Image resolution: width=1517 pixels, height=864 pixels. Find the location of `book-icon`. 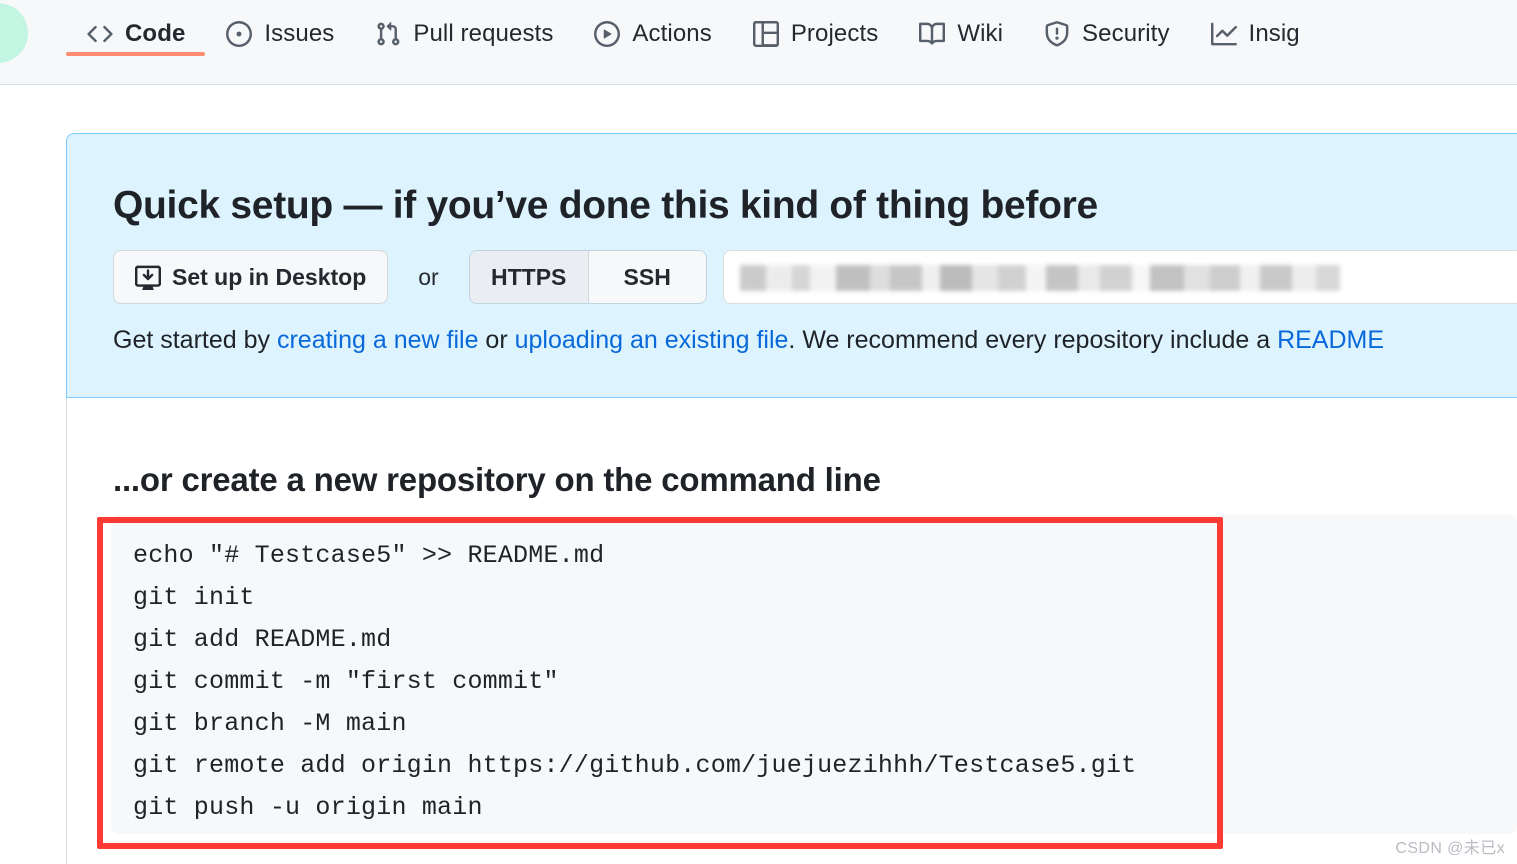

book-icon is located at coordinates (932, 34).